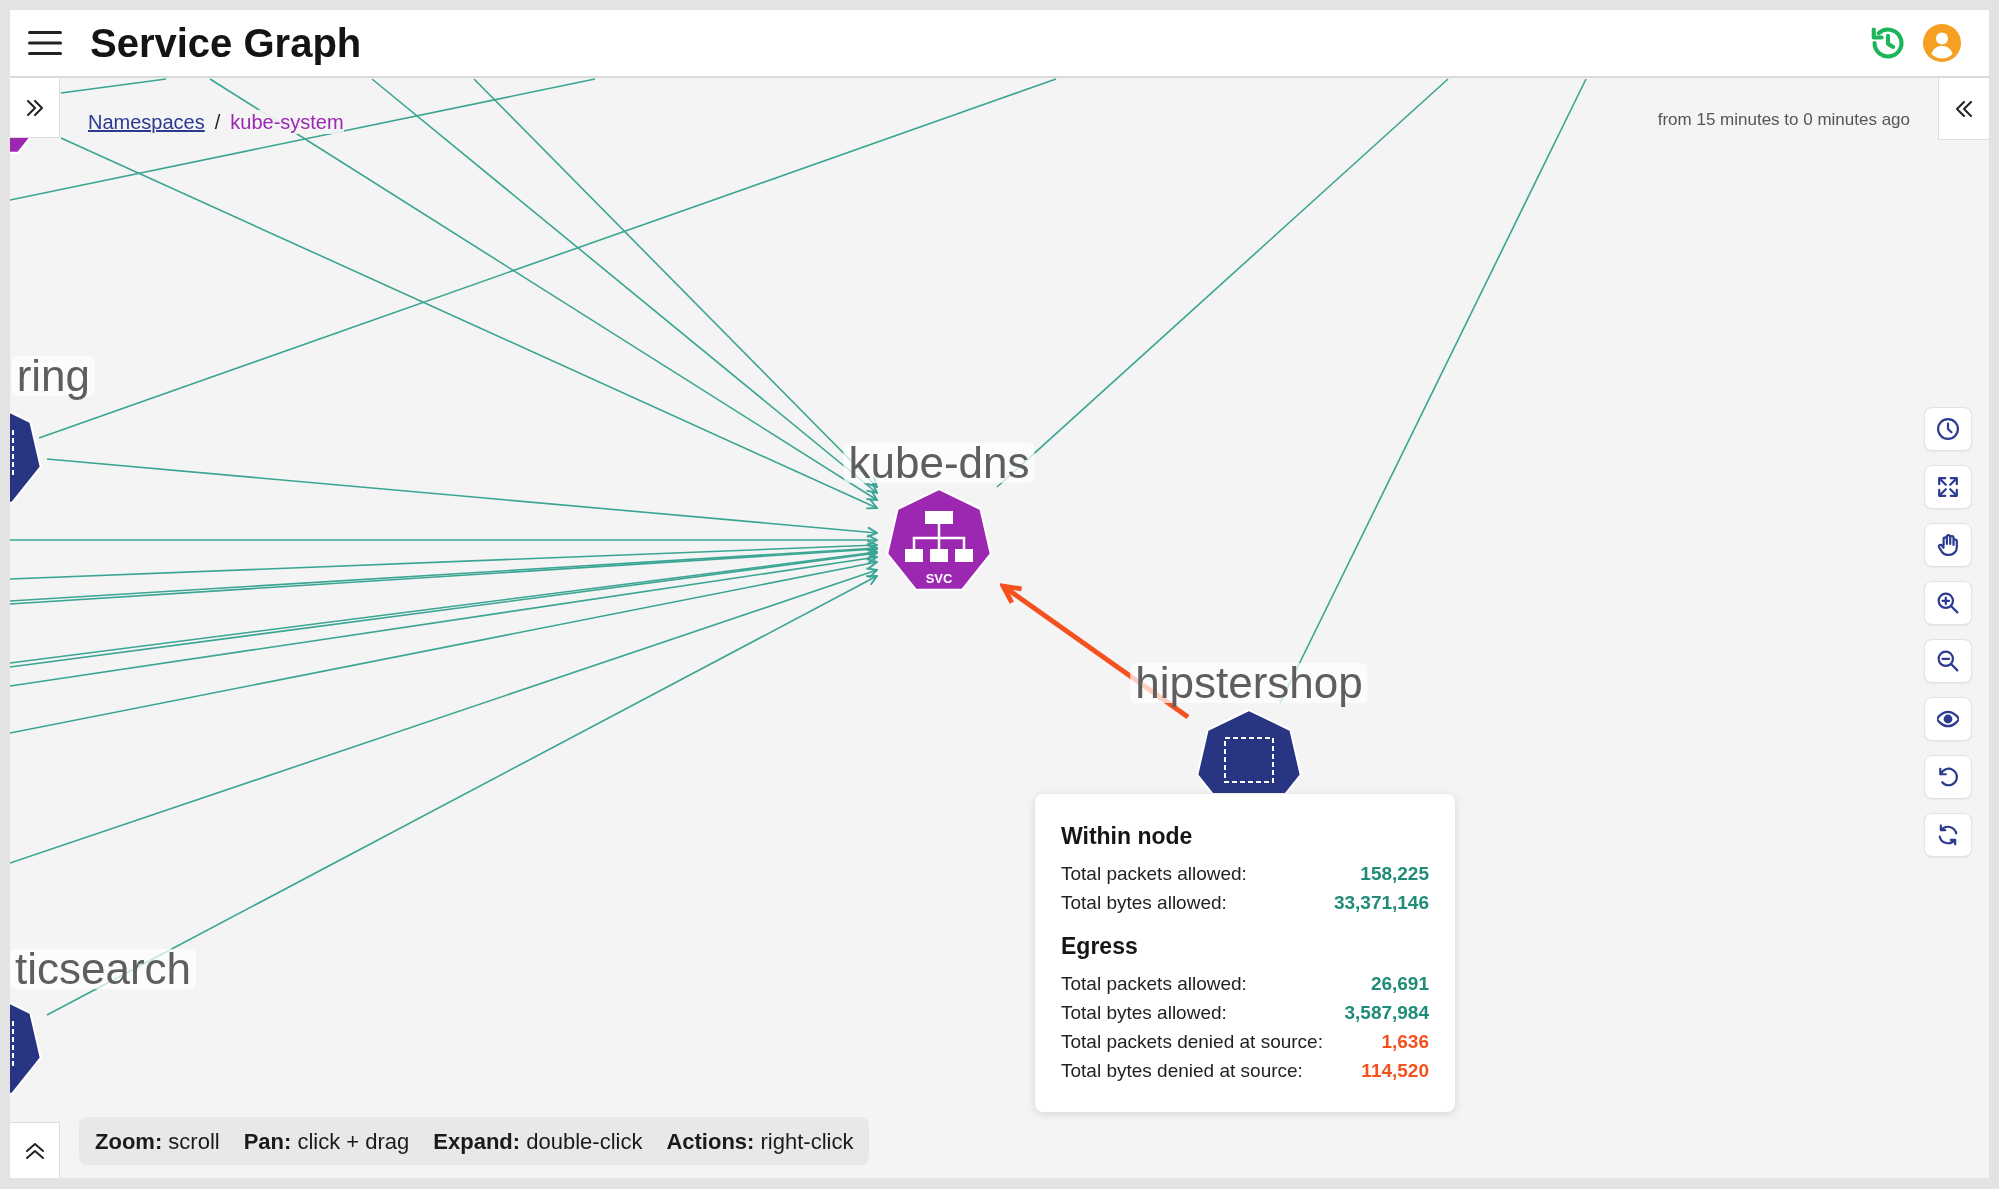  I want to click on time-range-text: from 15 minutes to 0 minutes ago, so click(1783, 120).